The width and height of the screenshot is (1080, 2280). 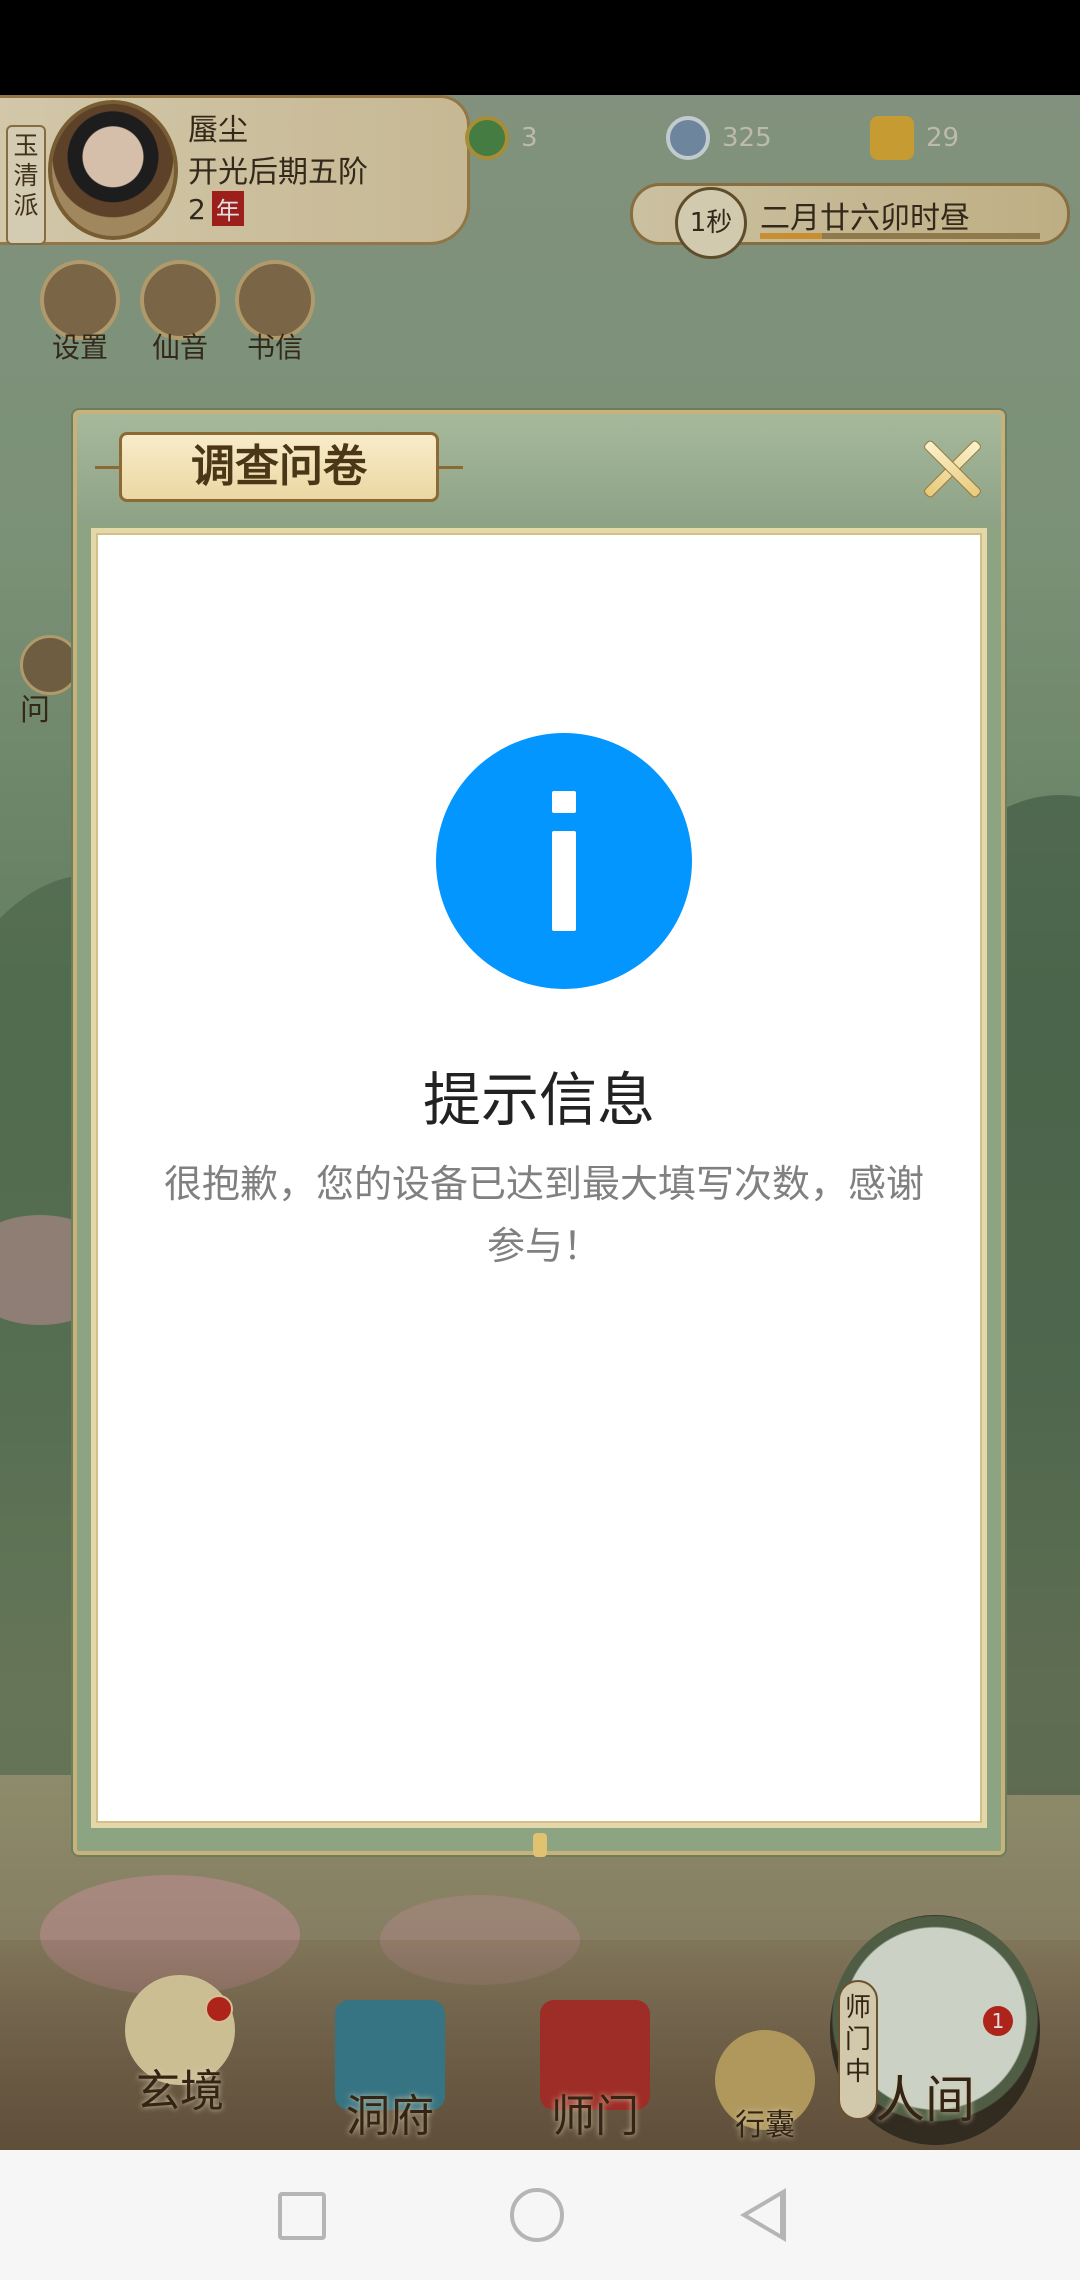 I want to click on info-icon, so click(x=564, y=861).